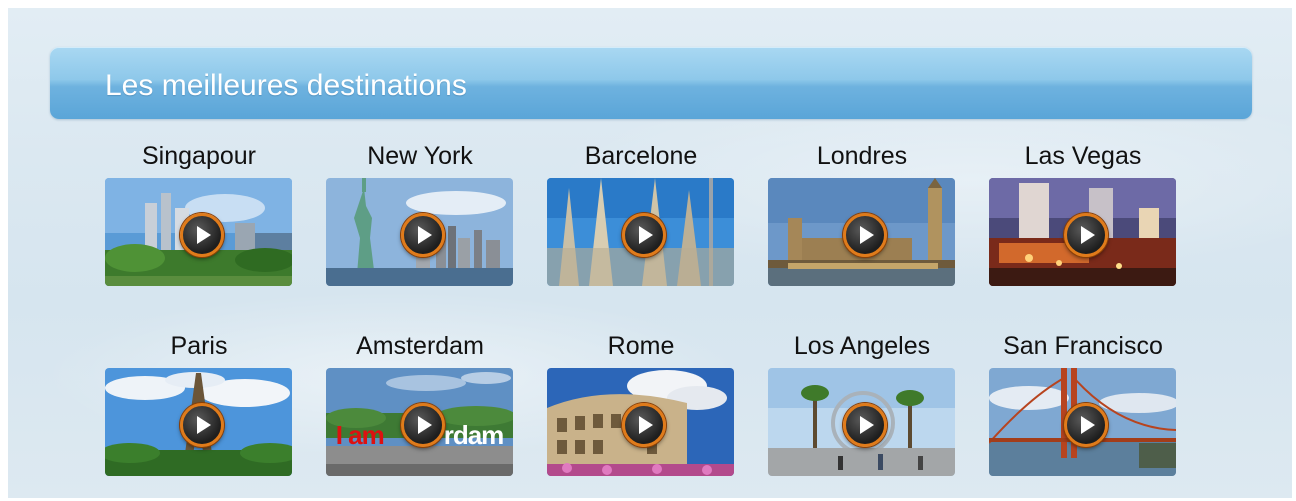 This screenshot has height=501, width=1296. Describe the element at coordinates (420, 156) in the screenshot. I see `destination-name: New York` at that location.